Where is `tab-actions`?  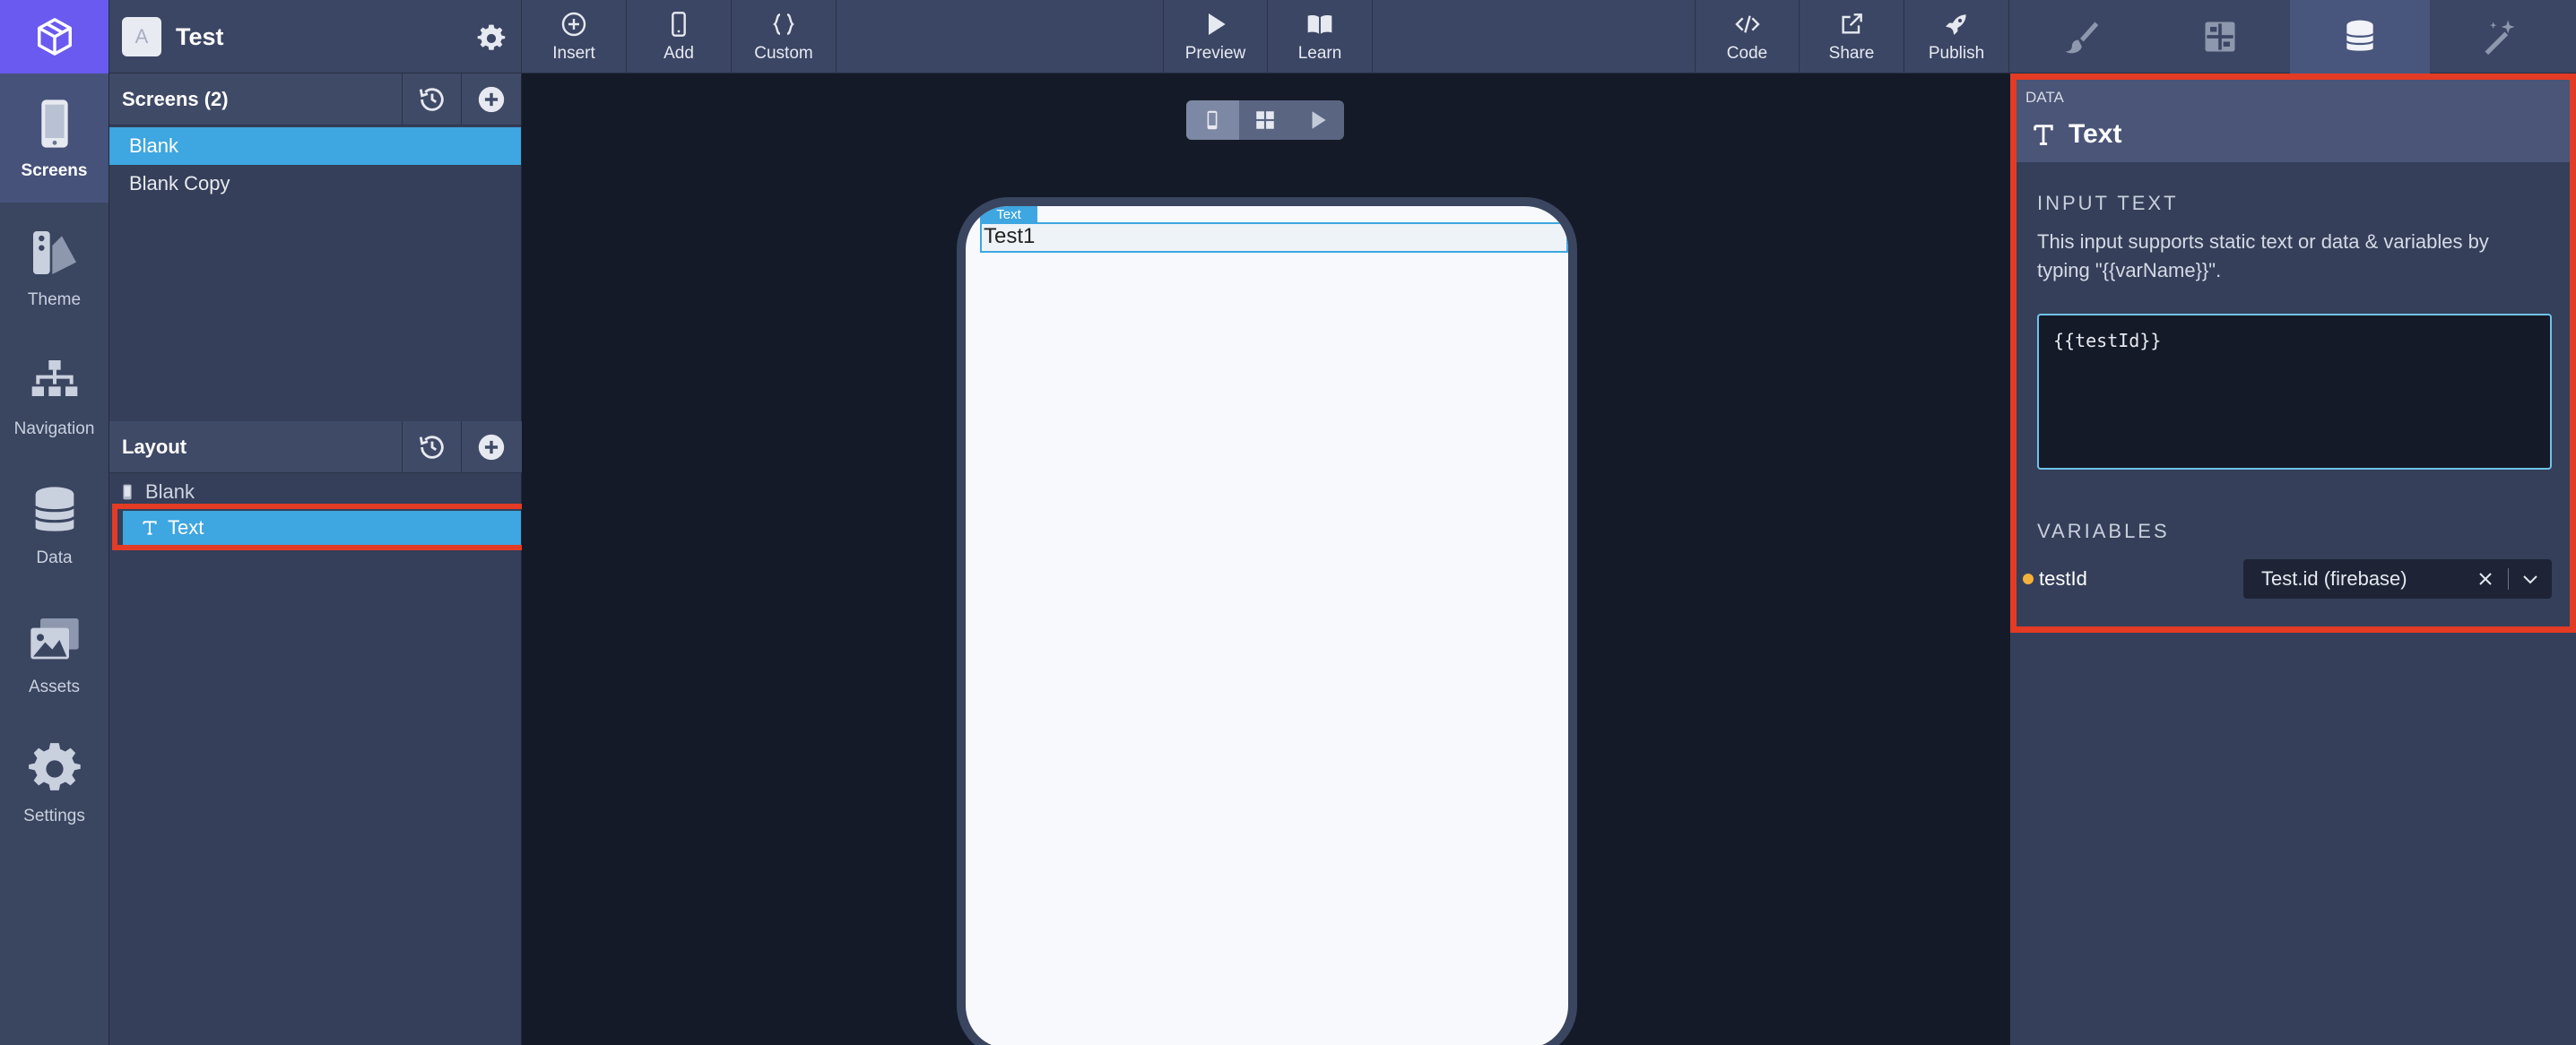
tab-actions is located at coordinates (2500, 36).